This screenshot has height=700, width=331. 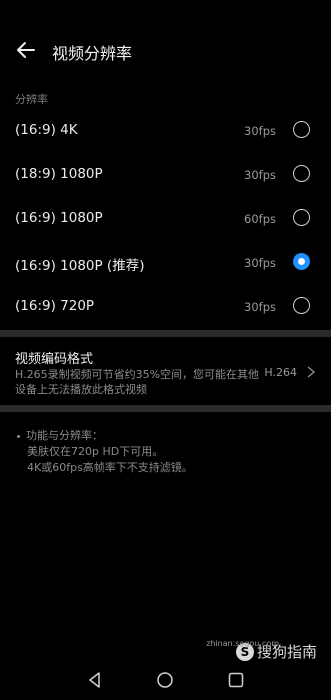 I want to click on page-title: 视频分辨率, so click(x=92, y=53).